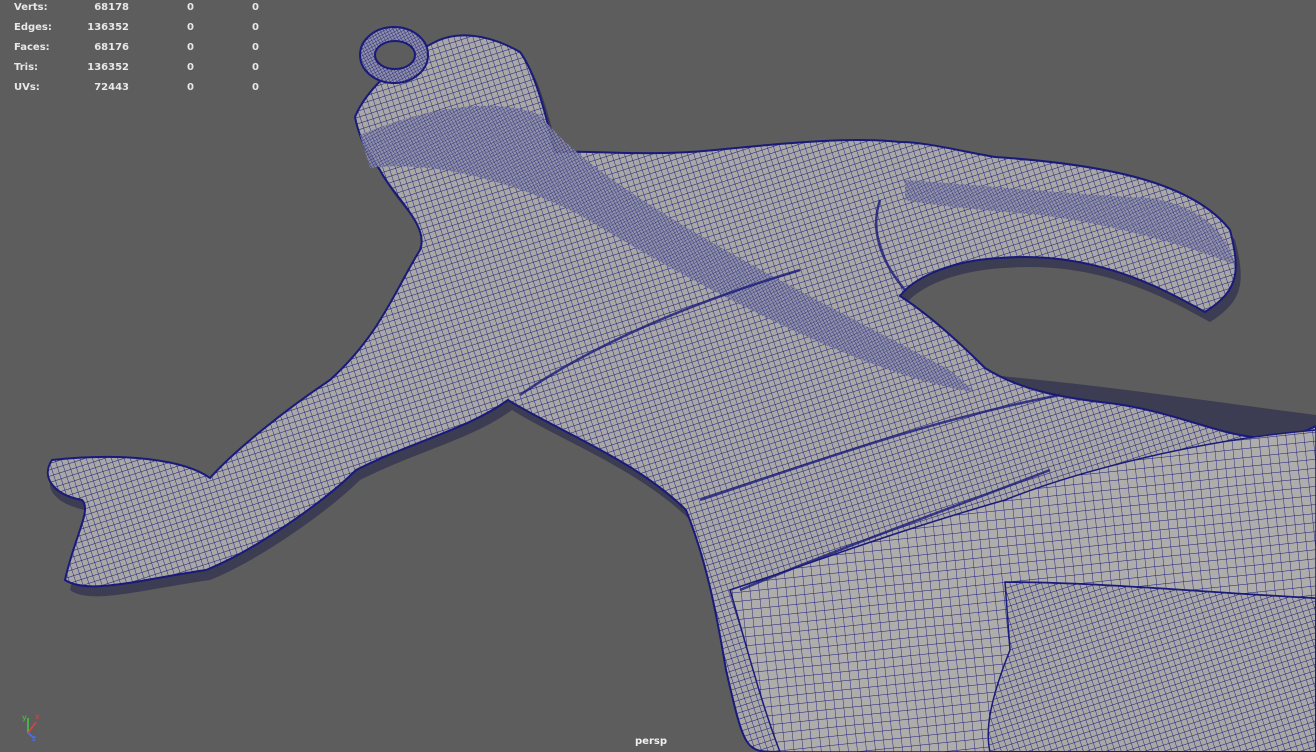 This screenshot has width=1316, height=752. I want to click on hud-label: Verts:, so click(31, 7).